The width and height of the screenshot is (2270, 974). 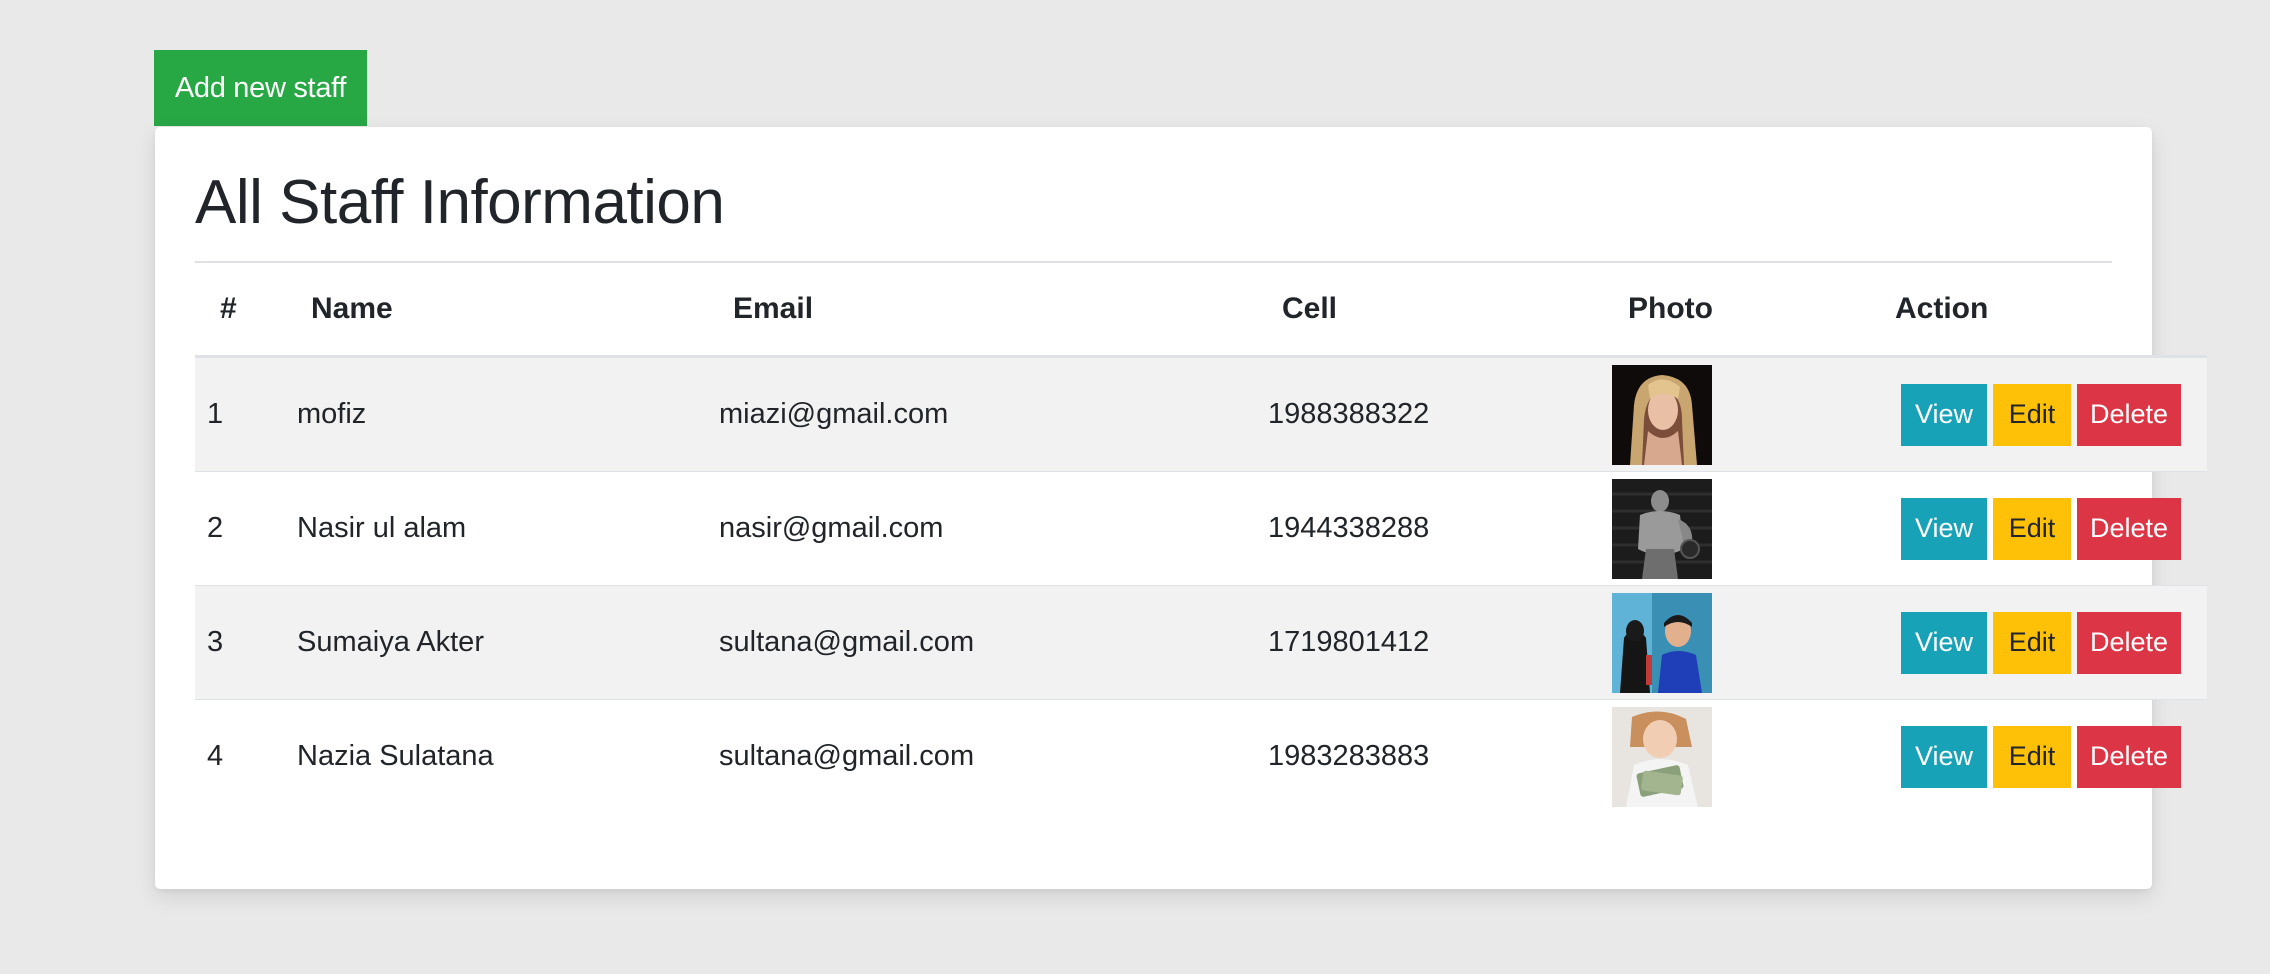 What do you see at coordinates (1440, 310) in the screenshot?
I see `header-cell: Cell` at bounding box center [1440, 310].